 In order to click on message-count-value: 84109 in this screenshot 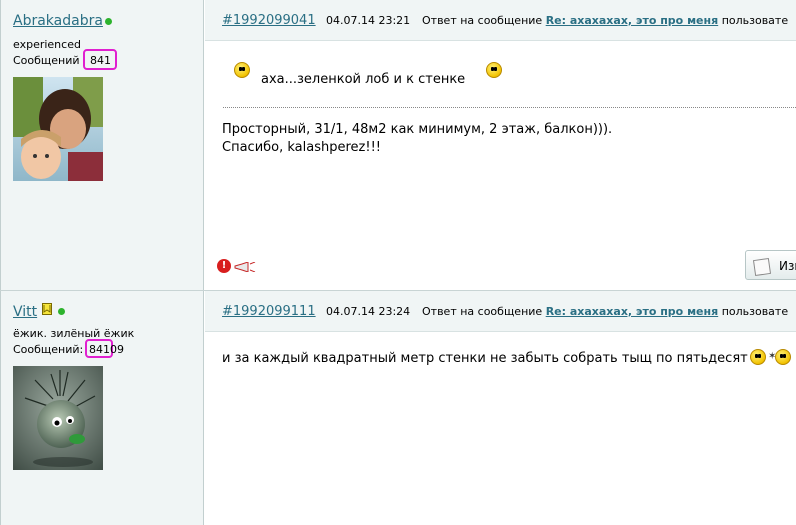, I will do `click(106, 349)`.